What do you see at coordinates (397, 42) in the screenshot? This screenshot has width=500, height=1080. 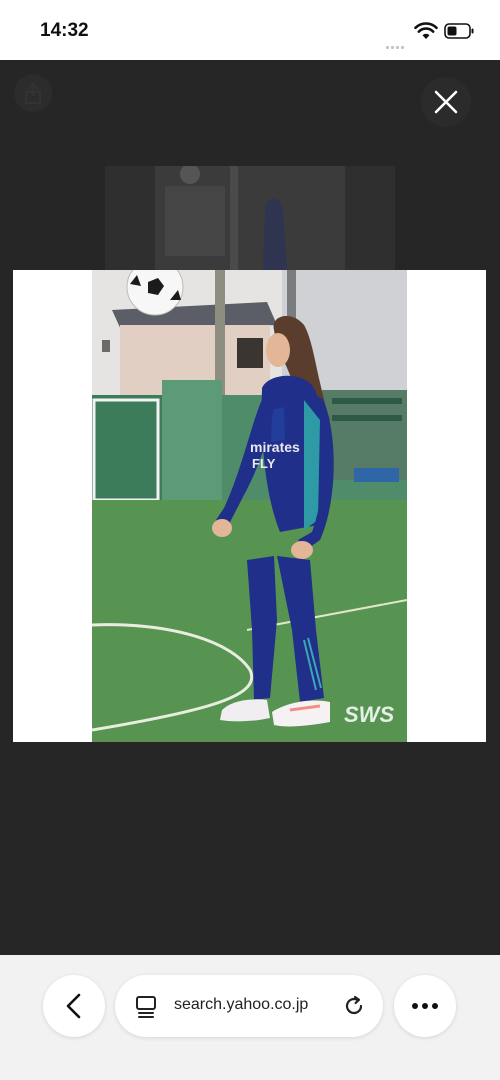 I see `cellular-signal-icon` at bounding box center [397, 42].